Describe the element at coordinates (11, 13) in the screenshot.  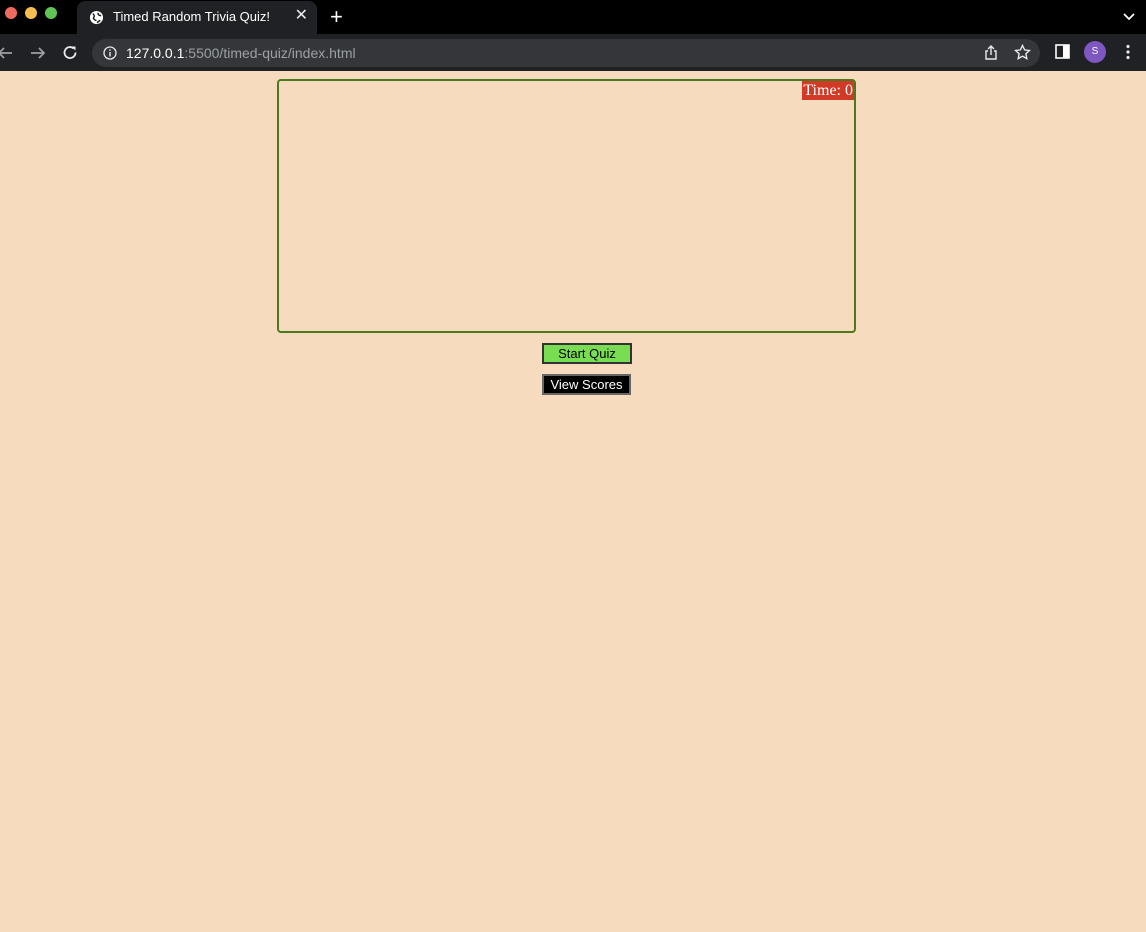
I see `close-window-button` at that location.